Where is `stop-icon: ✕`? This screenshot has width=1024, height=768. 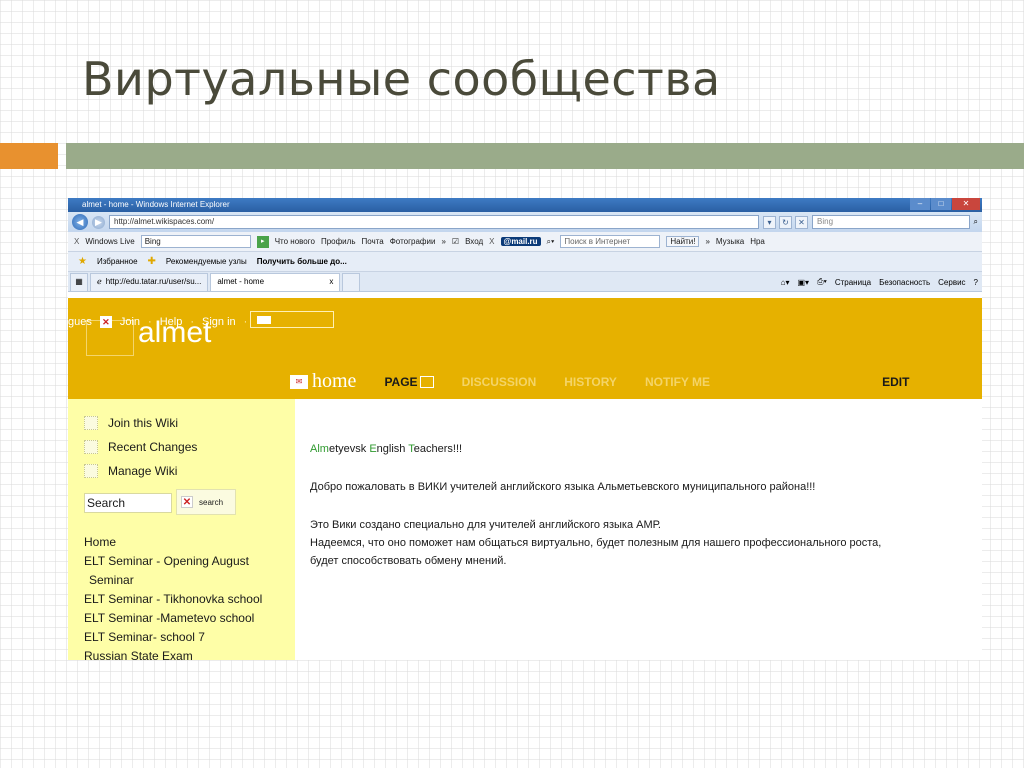
stop-icon: ✕ is located at coordinates (801, 222).